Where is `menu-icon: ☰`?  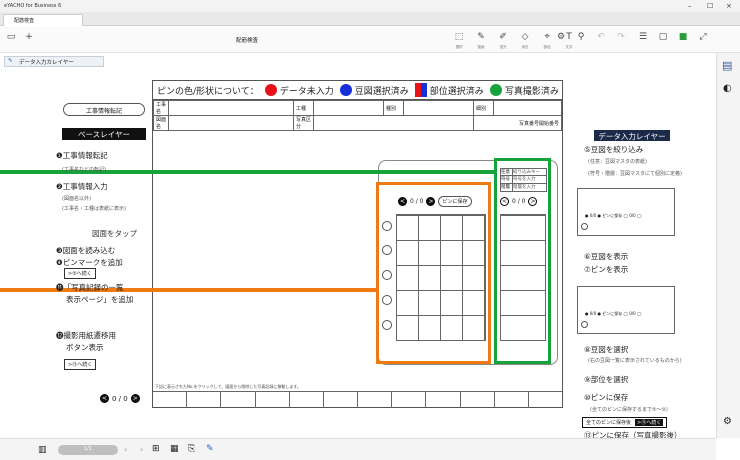
menu-icon: ☰ is located at coordinates (643, 37).